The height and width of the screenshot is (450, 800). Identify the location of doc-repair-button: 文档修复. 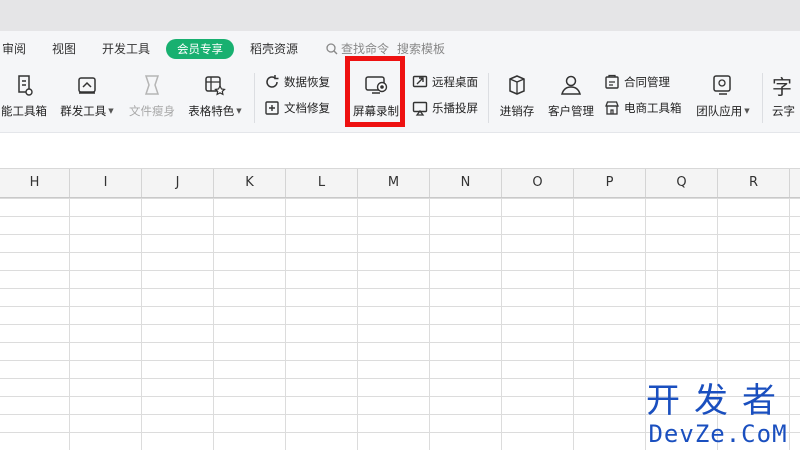
(297, 108).